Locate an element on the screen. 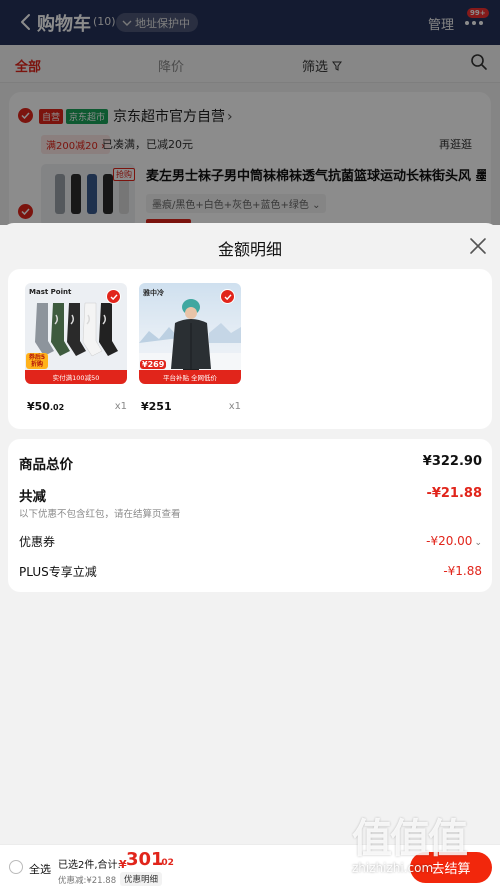 This screenshot has width=500, height=889. coupon-value-row: -¥20.00 ⌄ is located at coordinates (454, 541).